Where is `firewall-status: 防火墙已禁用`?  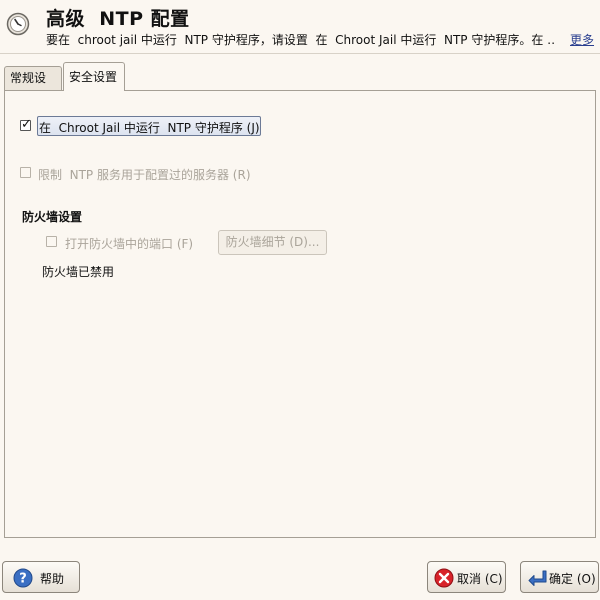 firewall-status: 防火墙已禁用 is located at coordinates (78, 272).